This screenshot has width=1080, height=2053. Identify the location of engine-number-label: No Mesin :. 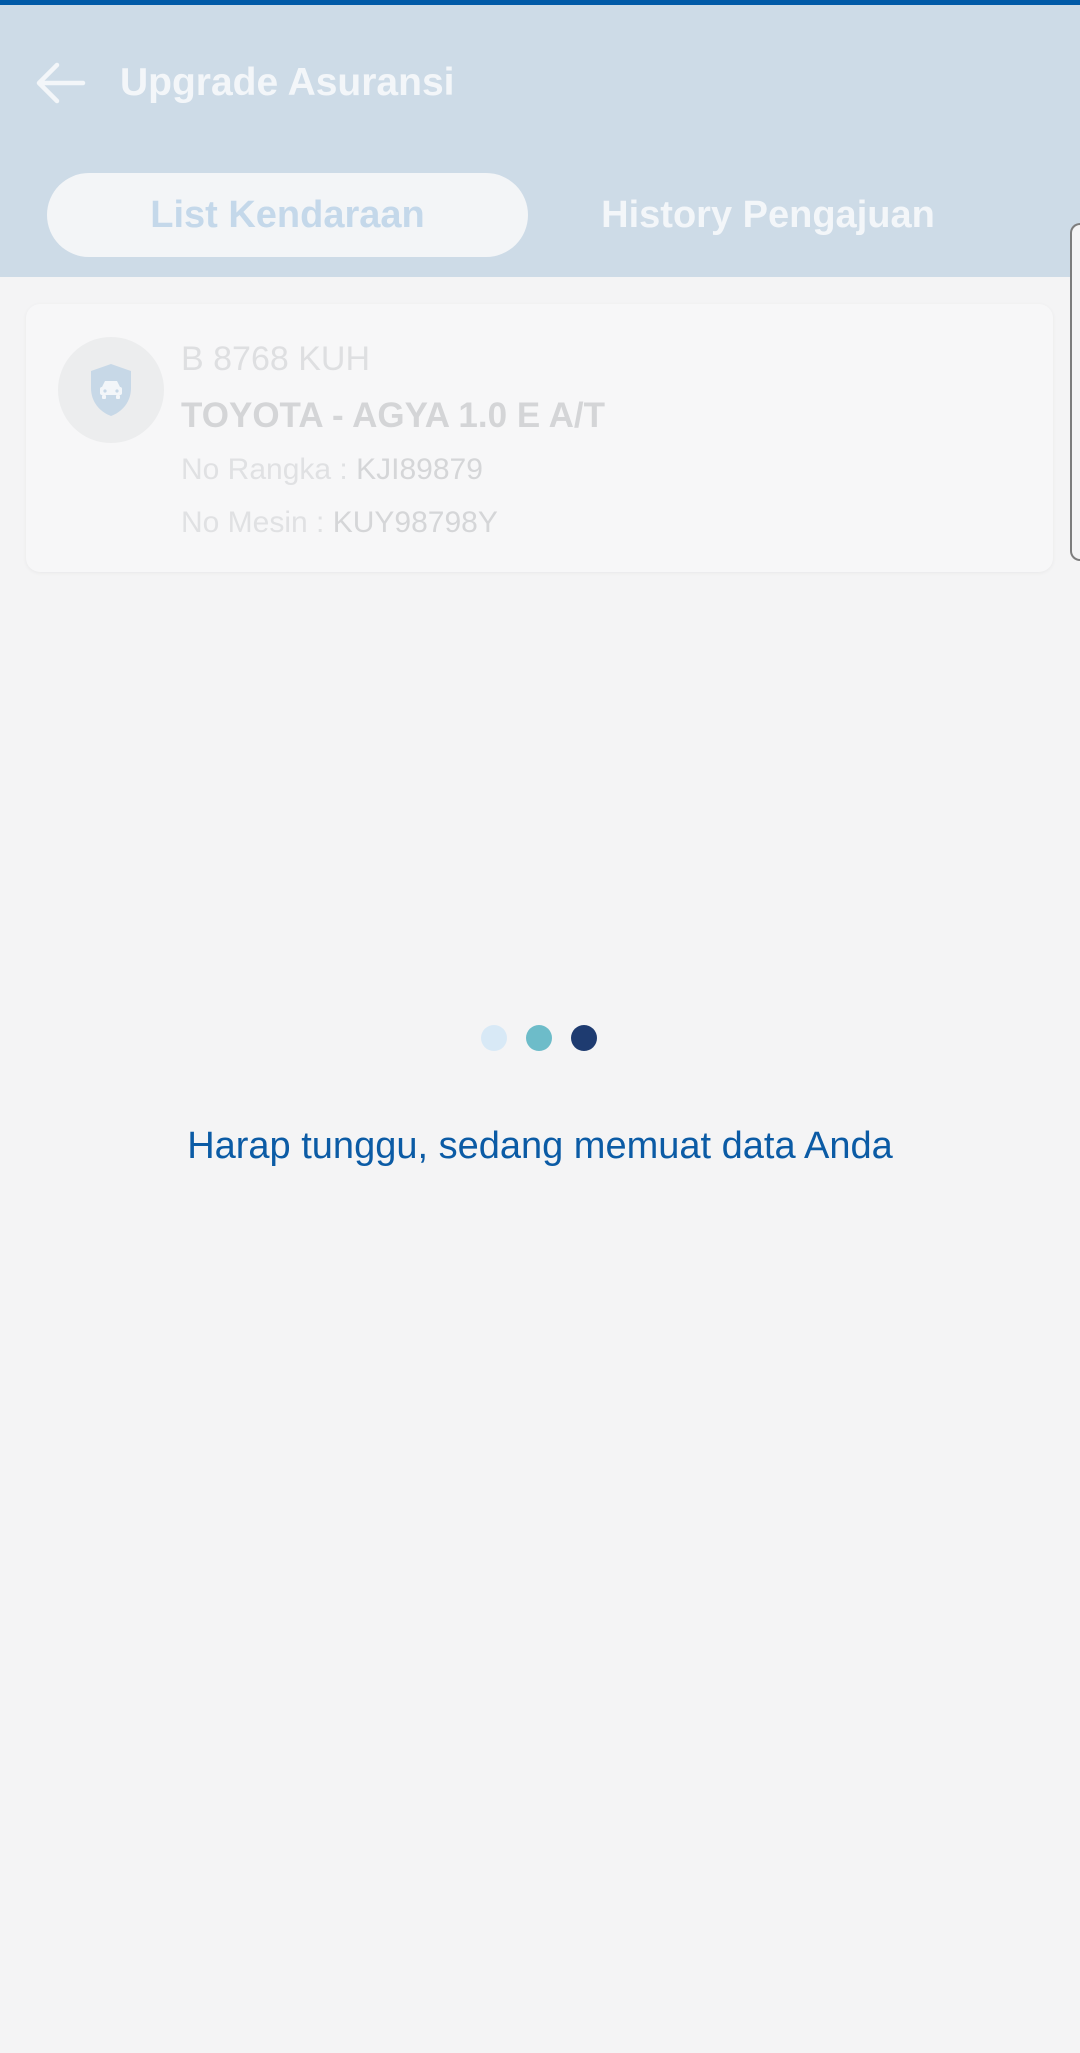
(253, 522).